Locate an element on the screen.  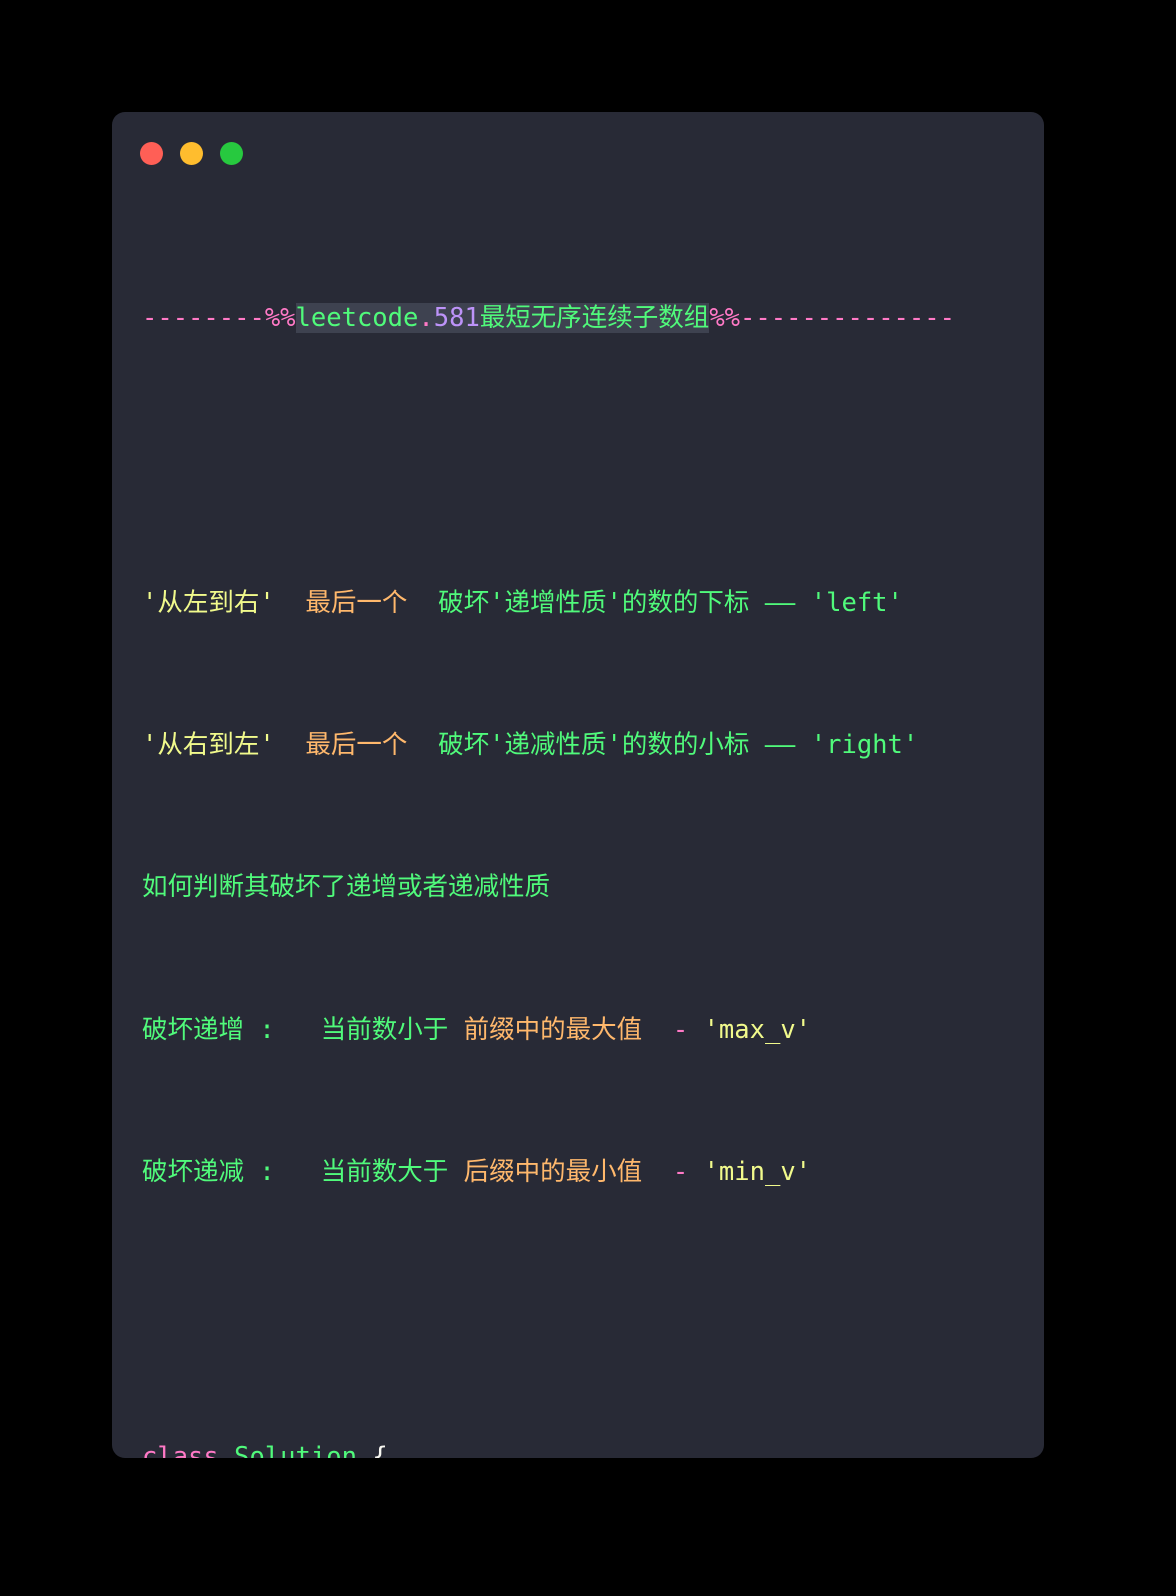
kw-class: class is located at coordinates (180, 1449).